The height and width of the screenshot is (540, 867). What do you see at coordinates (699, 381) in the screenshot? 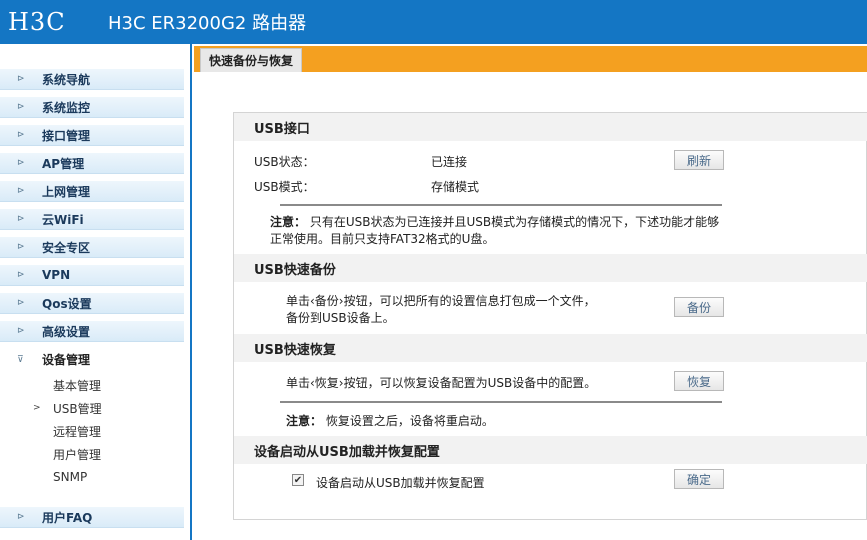
I see `restore-button: 恢复` at bounding box center [699, 381].